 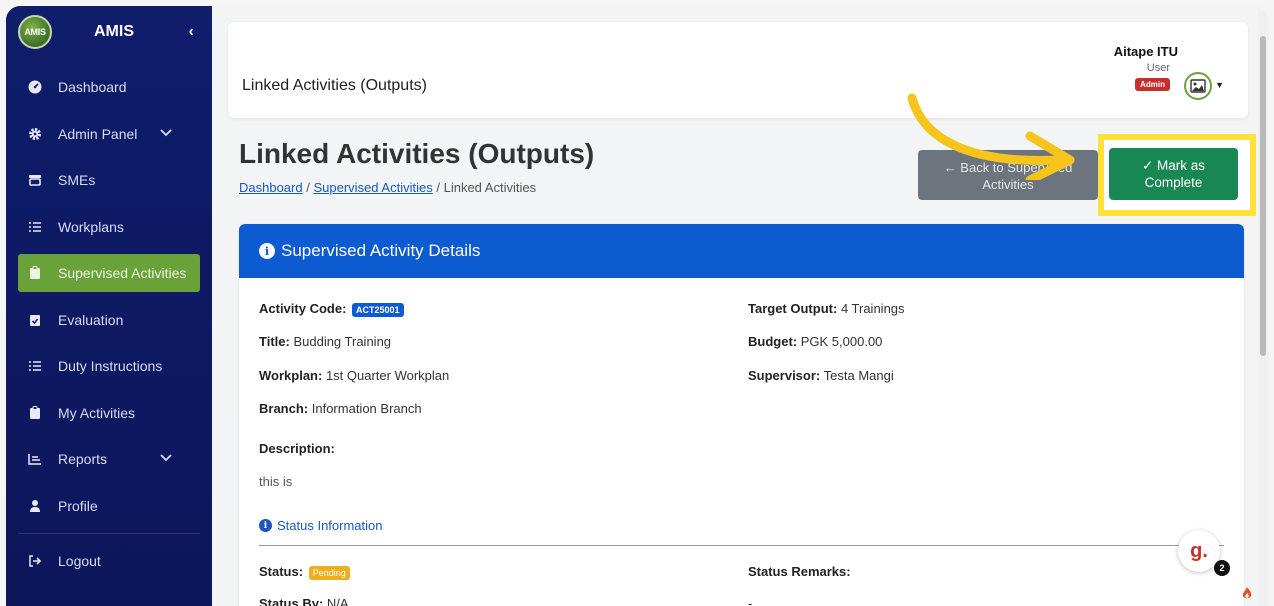 I want to click on field-value: Information Branch, so click(x=366, y=408).